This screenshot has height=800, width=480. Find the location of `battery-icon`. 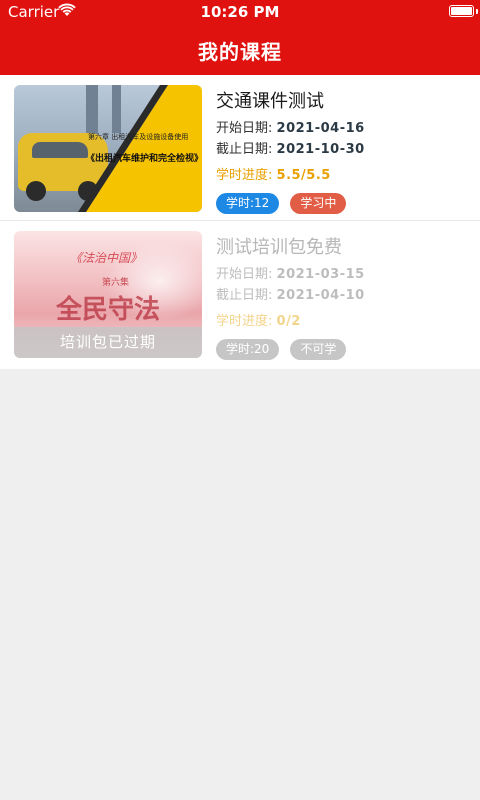

battery-icon is located at coordinates (461, 11).